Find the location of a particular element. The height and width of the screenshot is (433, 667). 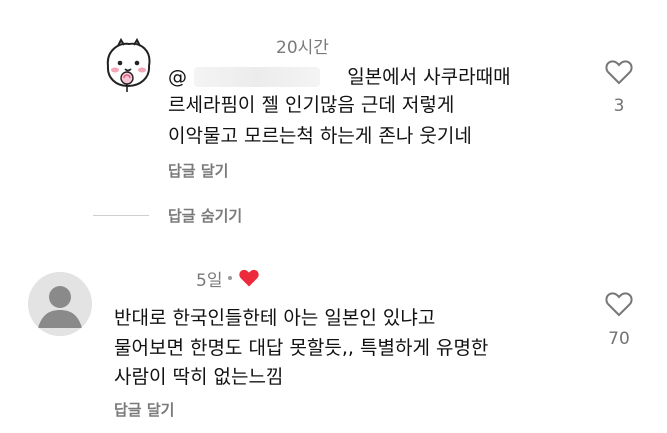

default-user-icon is located at coordinates (60, 304).